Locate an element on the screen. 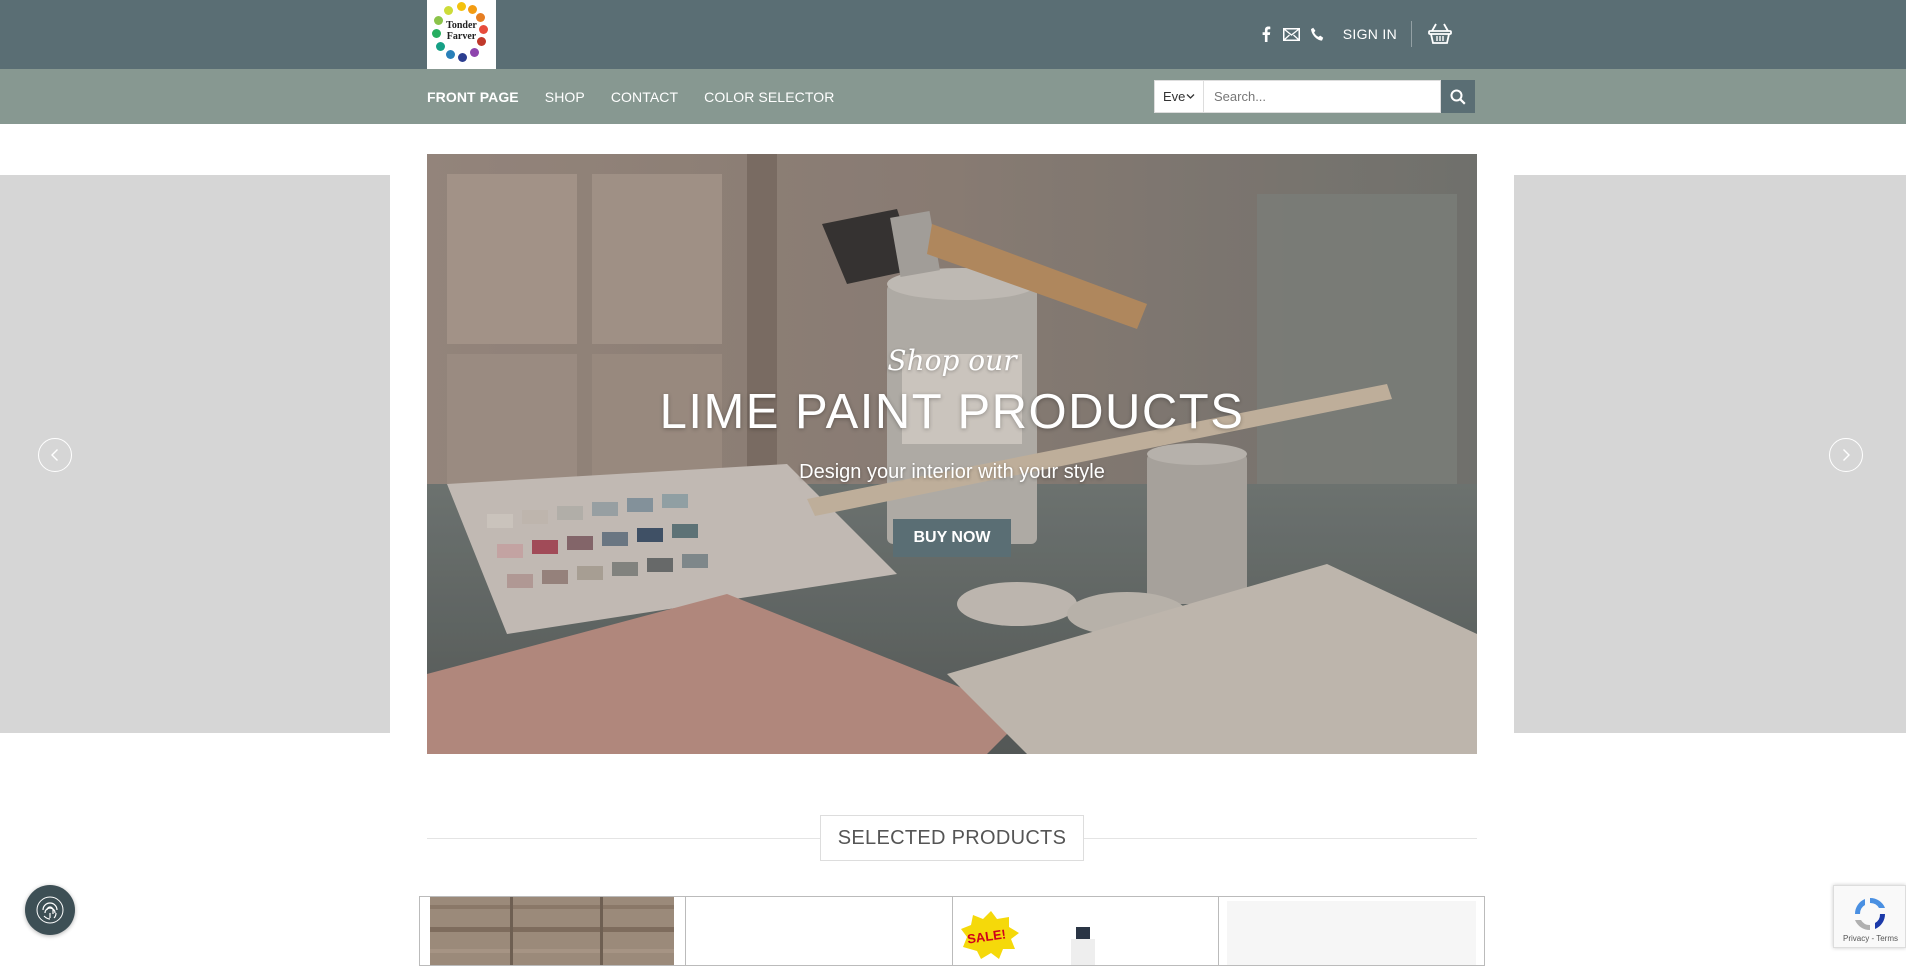  hero-title: LIME PAINT PRODUCTS is located at coordinates (952, 412).